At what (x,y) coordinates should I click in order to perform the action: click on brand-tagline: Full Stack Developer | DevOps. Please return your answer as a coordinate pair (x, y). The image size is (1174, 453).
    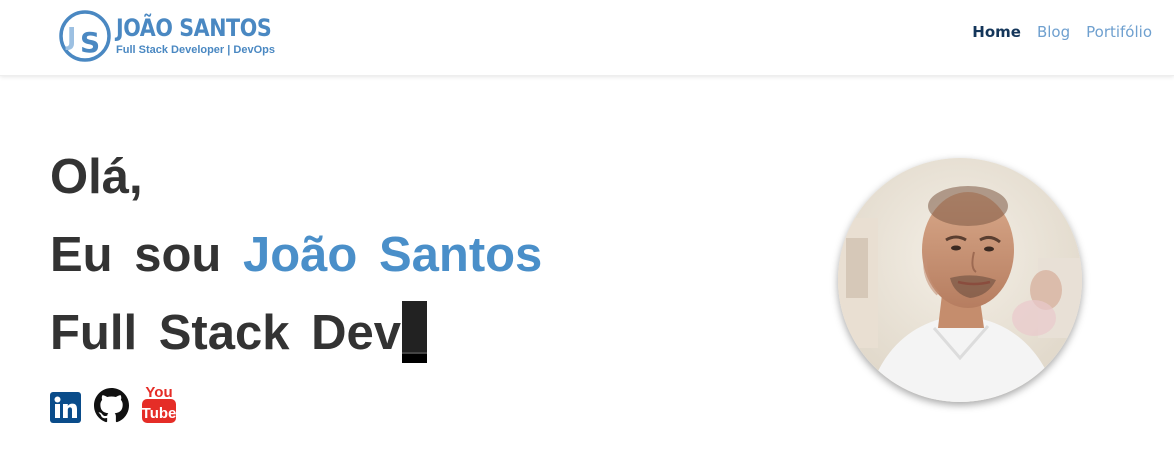
    Looking at the image, I should click on (195, 50).